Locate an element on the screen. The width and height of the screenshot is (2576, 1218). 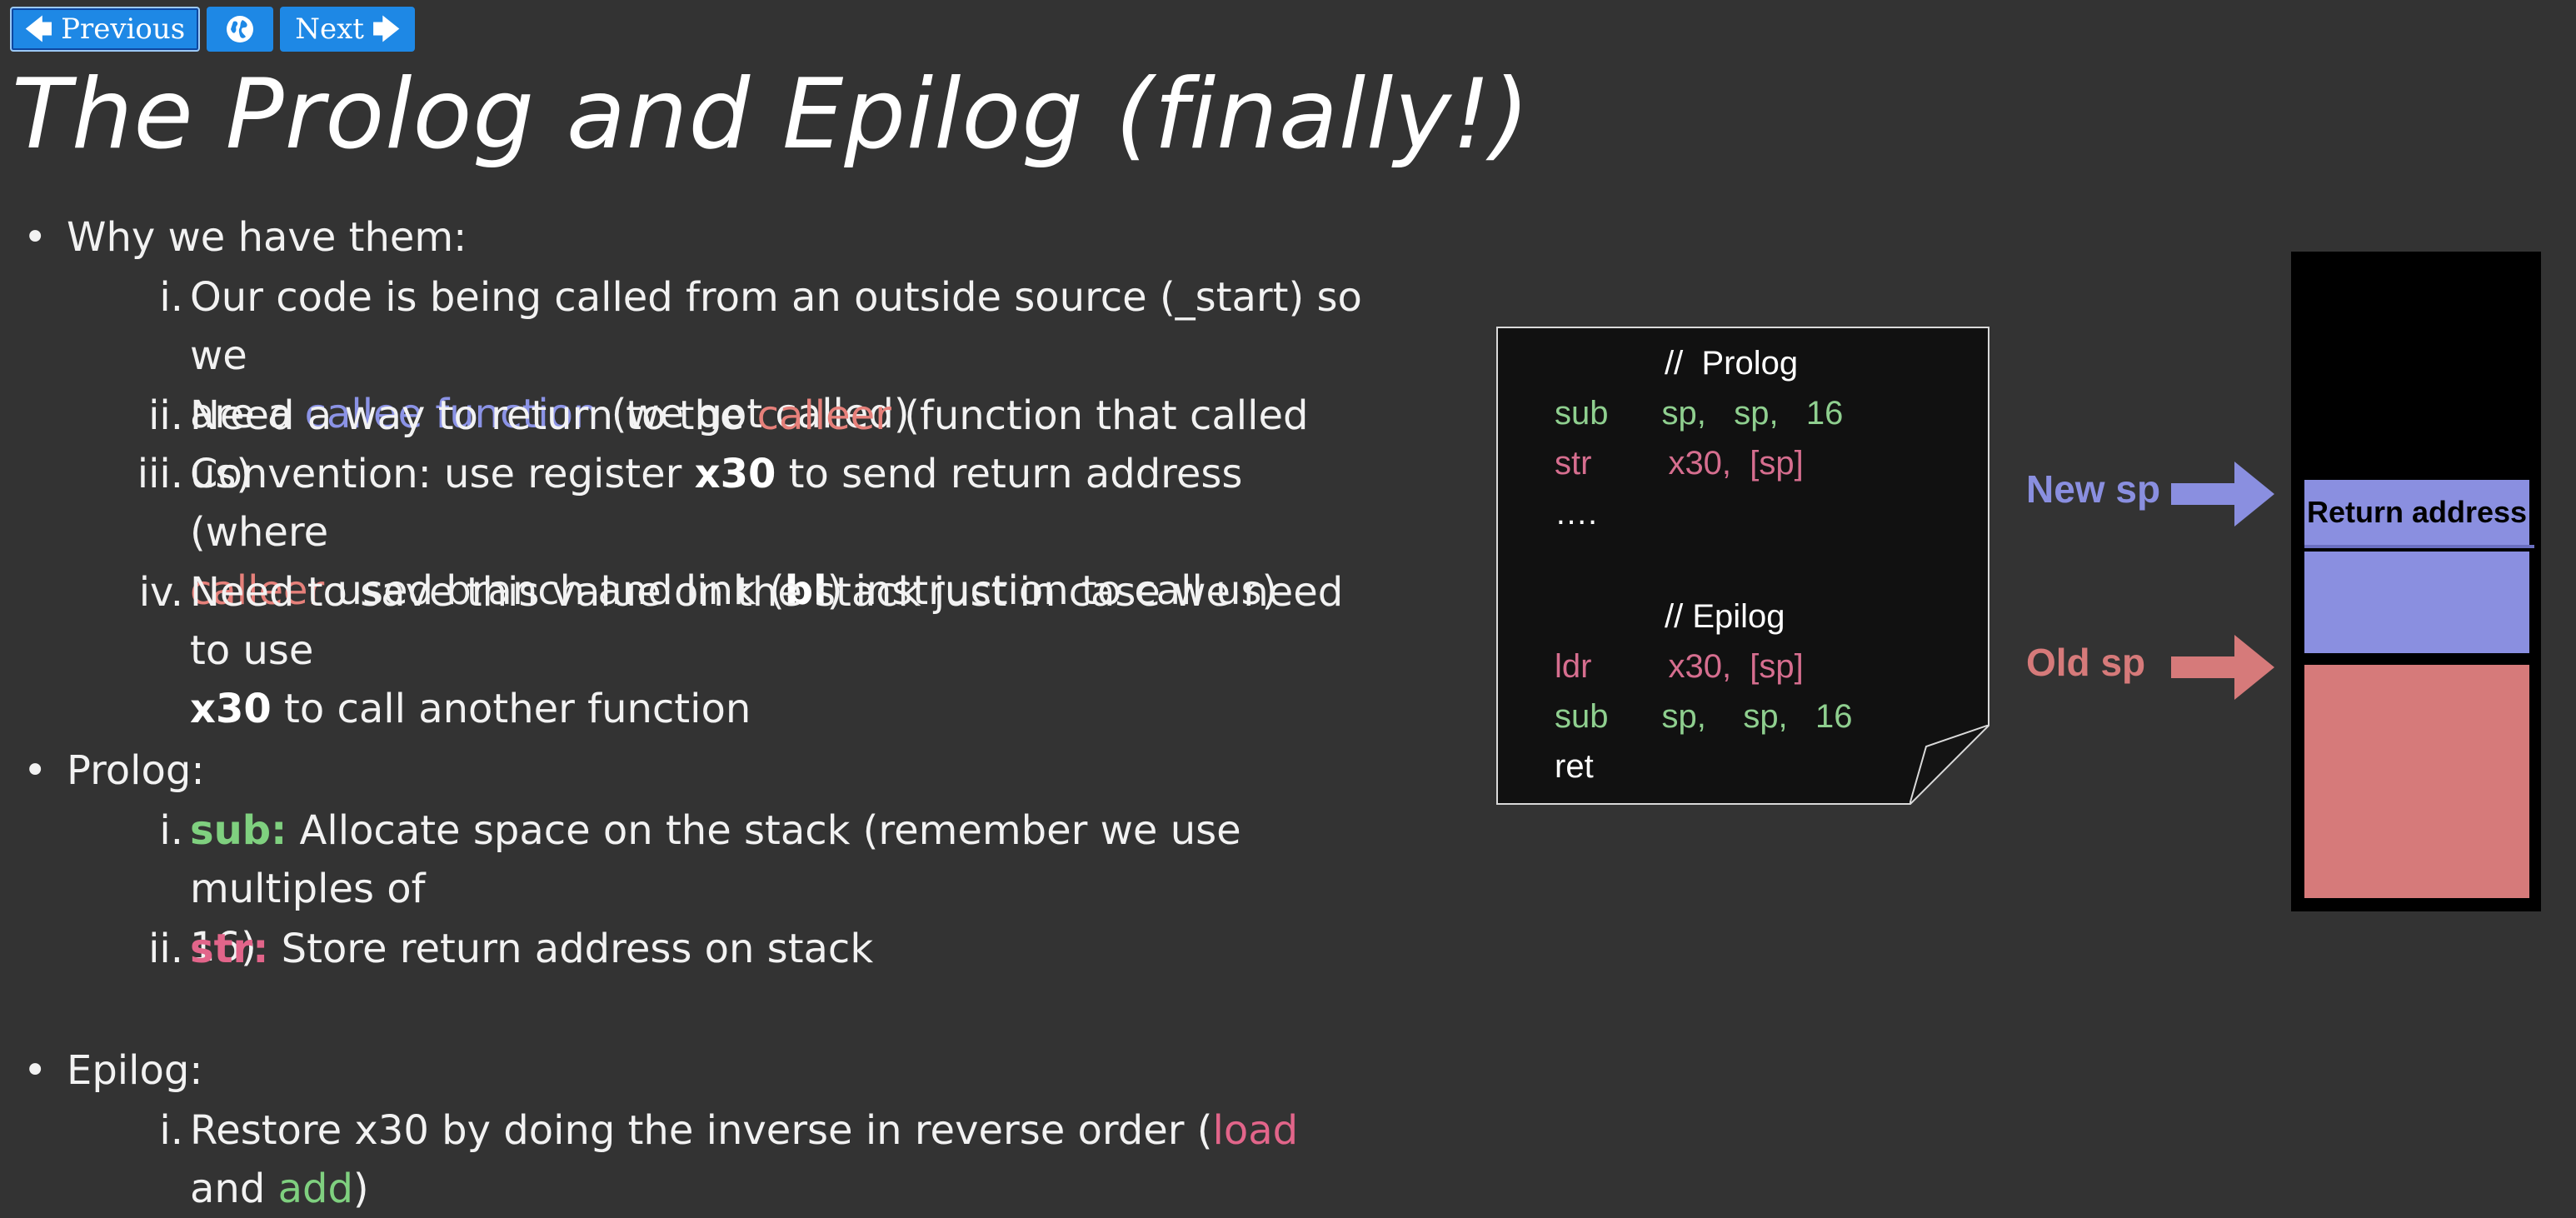
return-address-slot: Return address is located at coordinates (2416, 512).